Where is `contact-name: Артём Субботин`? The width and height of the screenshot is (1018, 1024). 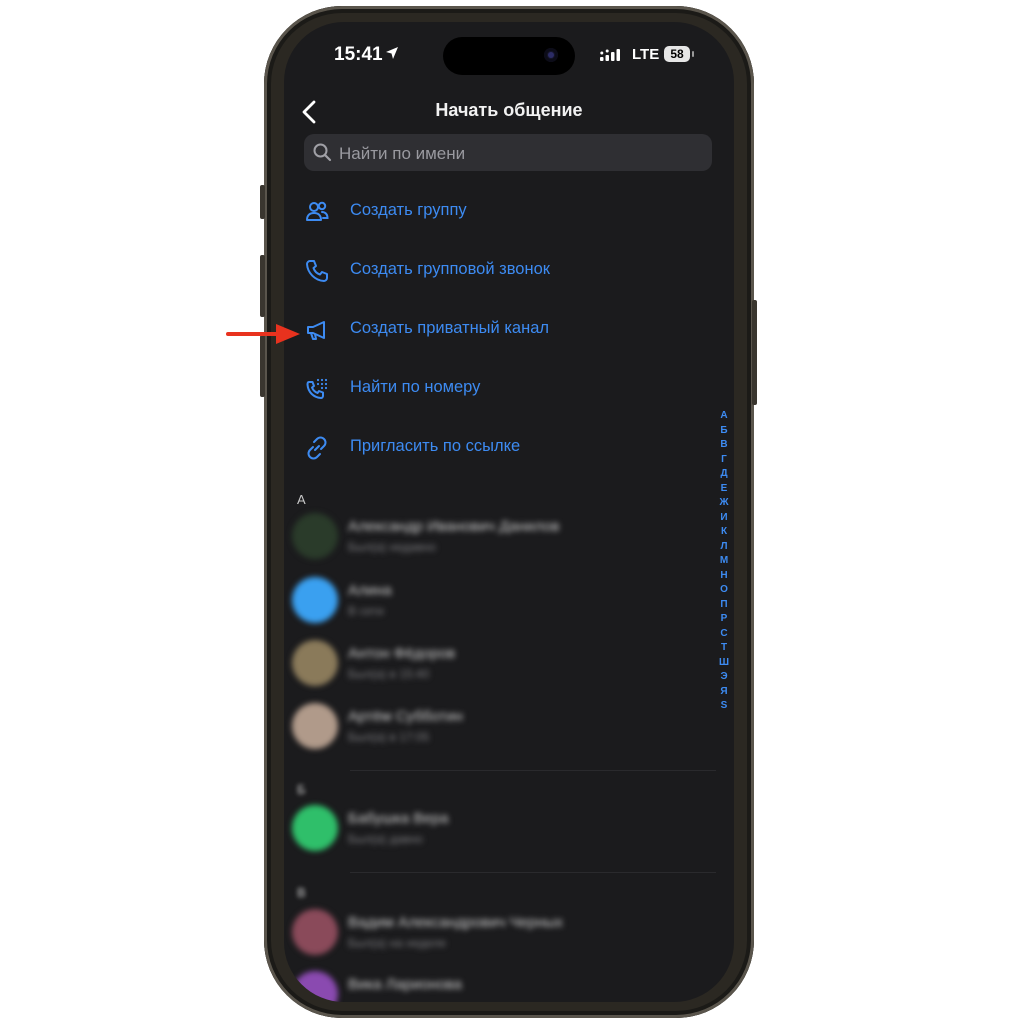 contact-name: Артём Субботин is located at coordinates (405, 716).